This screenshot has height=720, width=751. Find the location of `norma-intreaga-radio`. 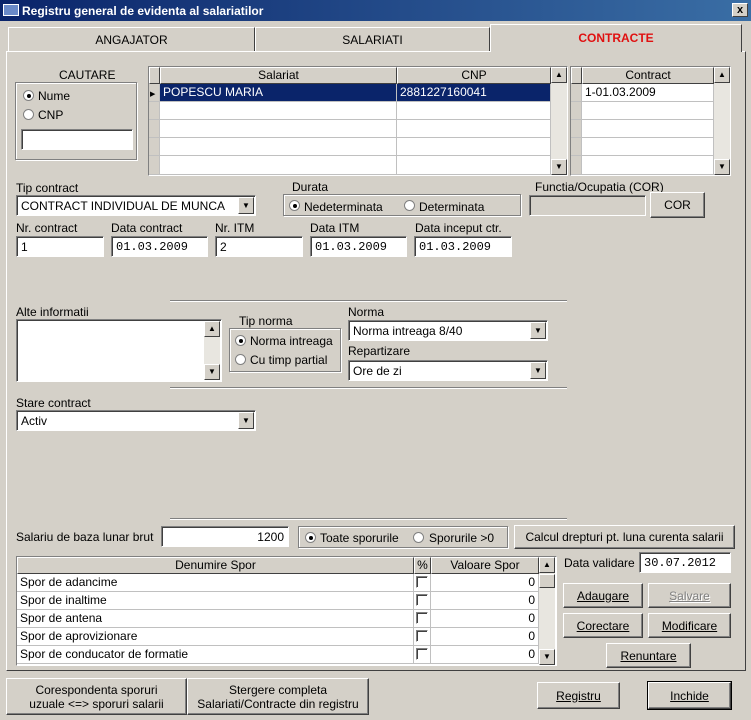

norma-intreaga-radio is located at coordinates (240, 340).